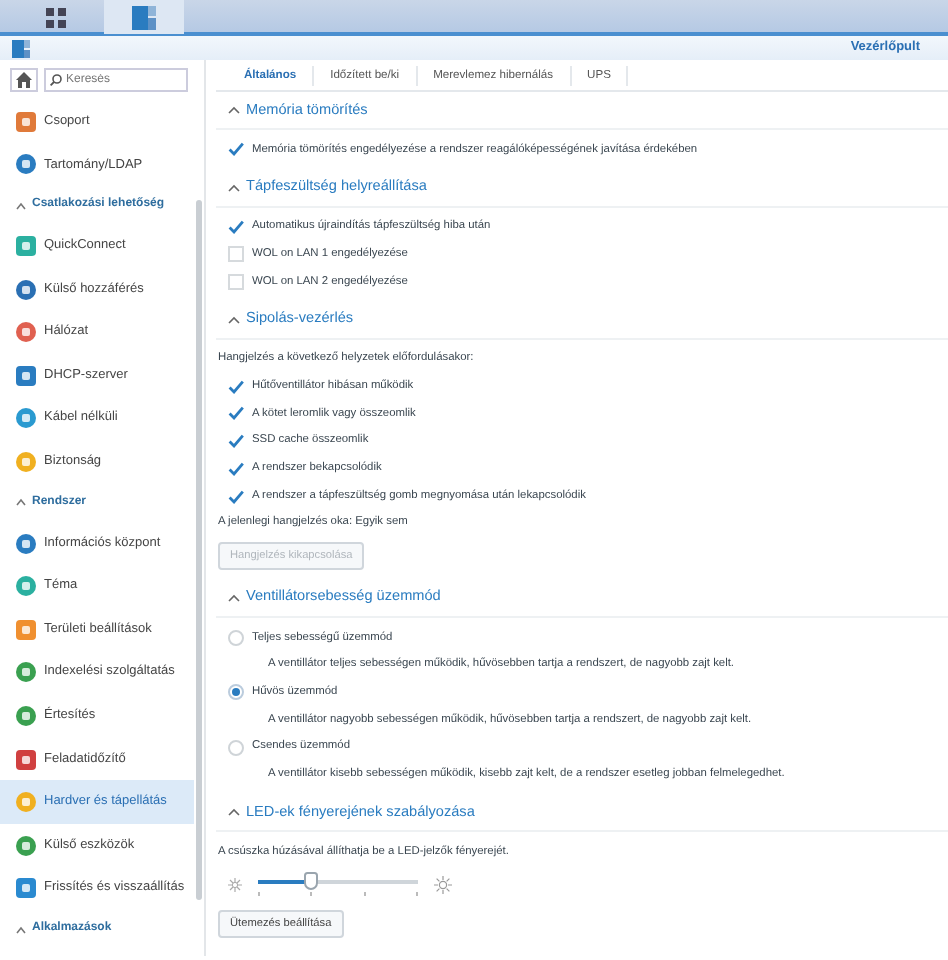  What do you see at coordinates (310, 881) in the screenshot?
I see `slider-thumb` at bounding box center [310, 881].